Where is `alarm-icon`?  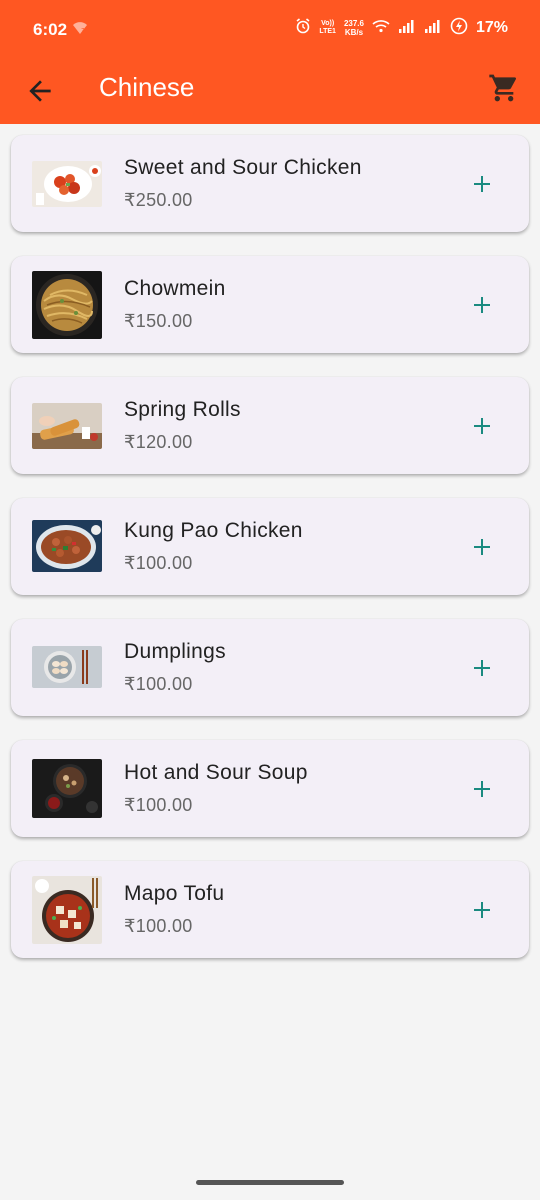
alarm-icon is located at coordinates (303, 28).